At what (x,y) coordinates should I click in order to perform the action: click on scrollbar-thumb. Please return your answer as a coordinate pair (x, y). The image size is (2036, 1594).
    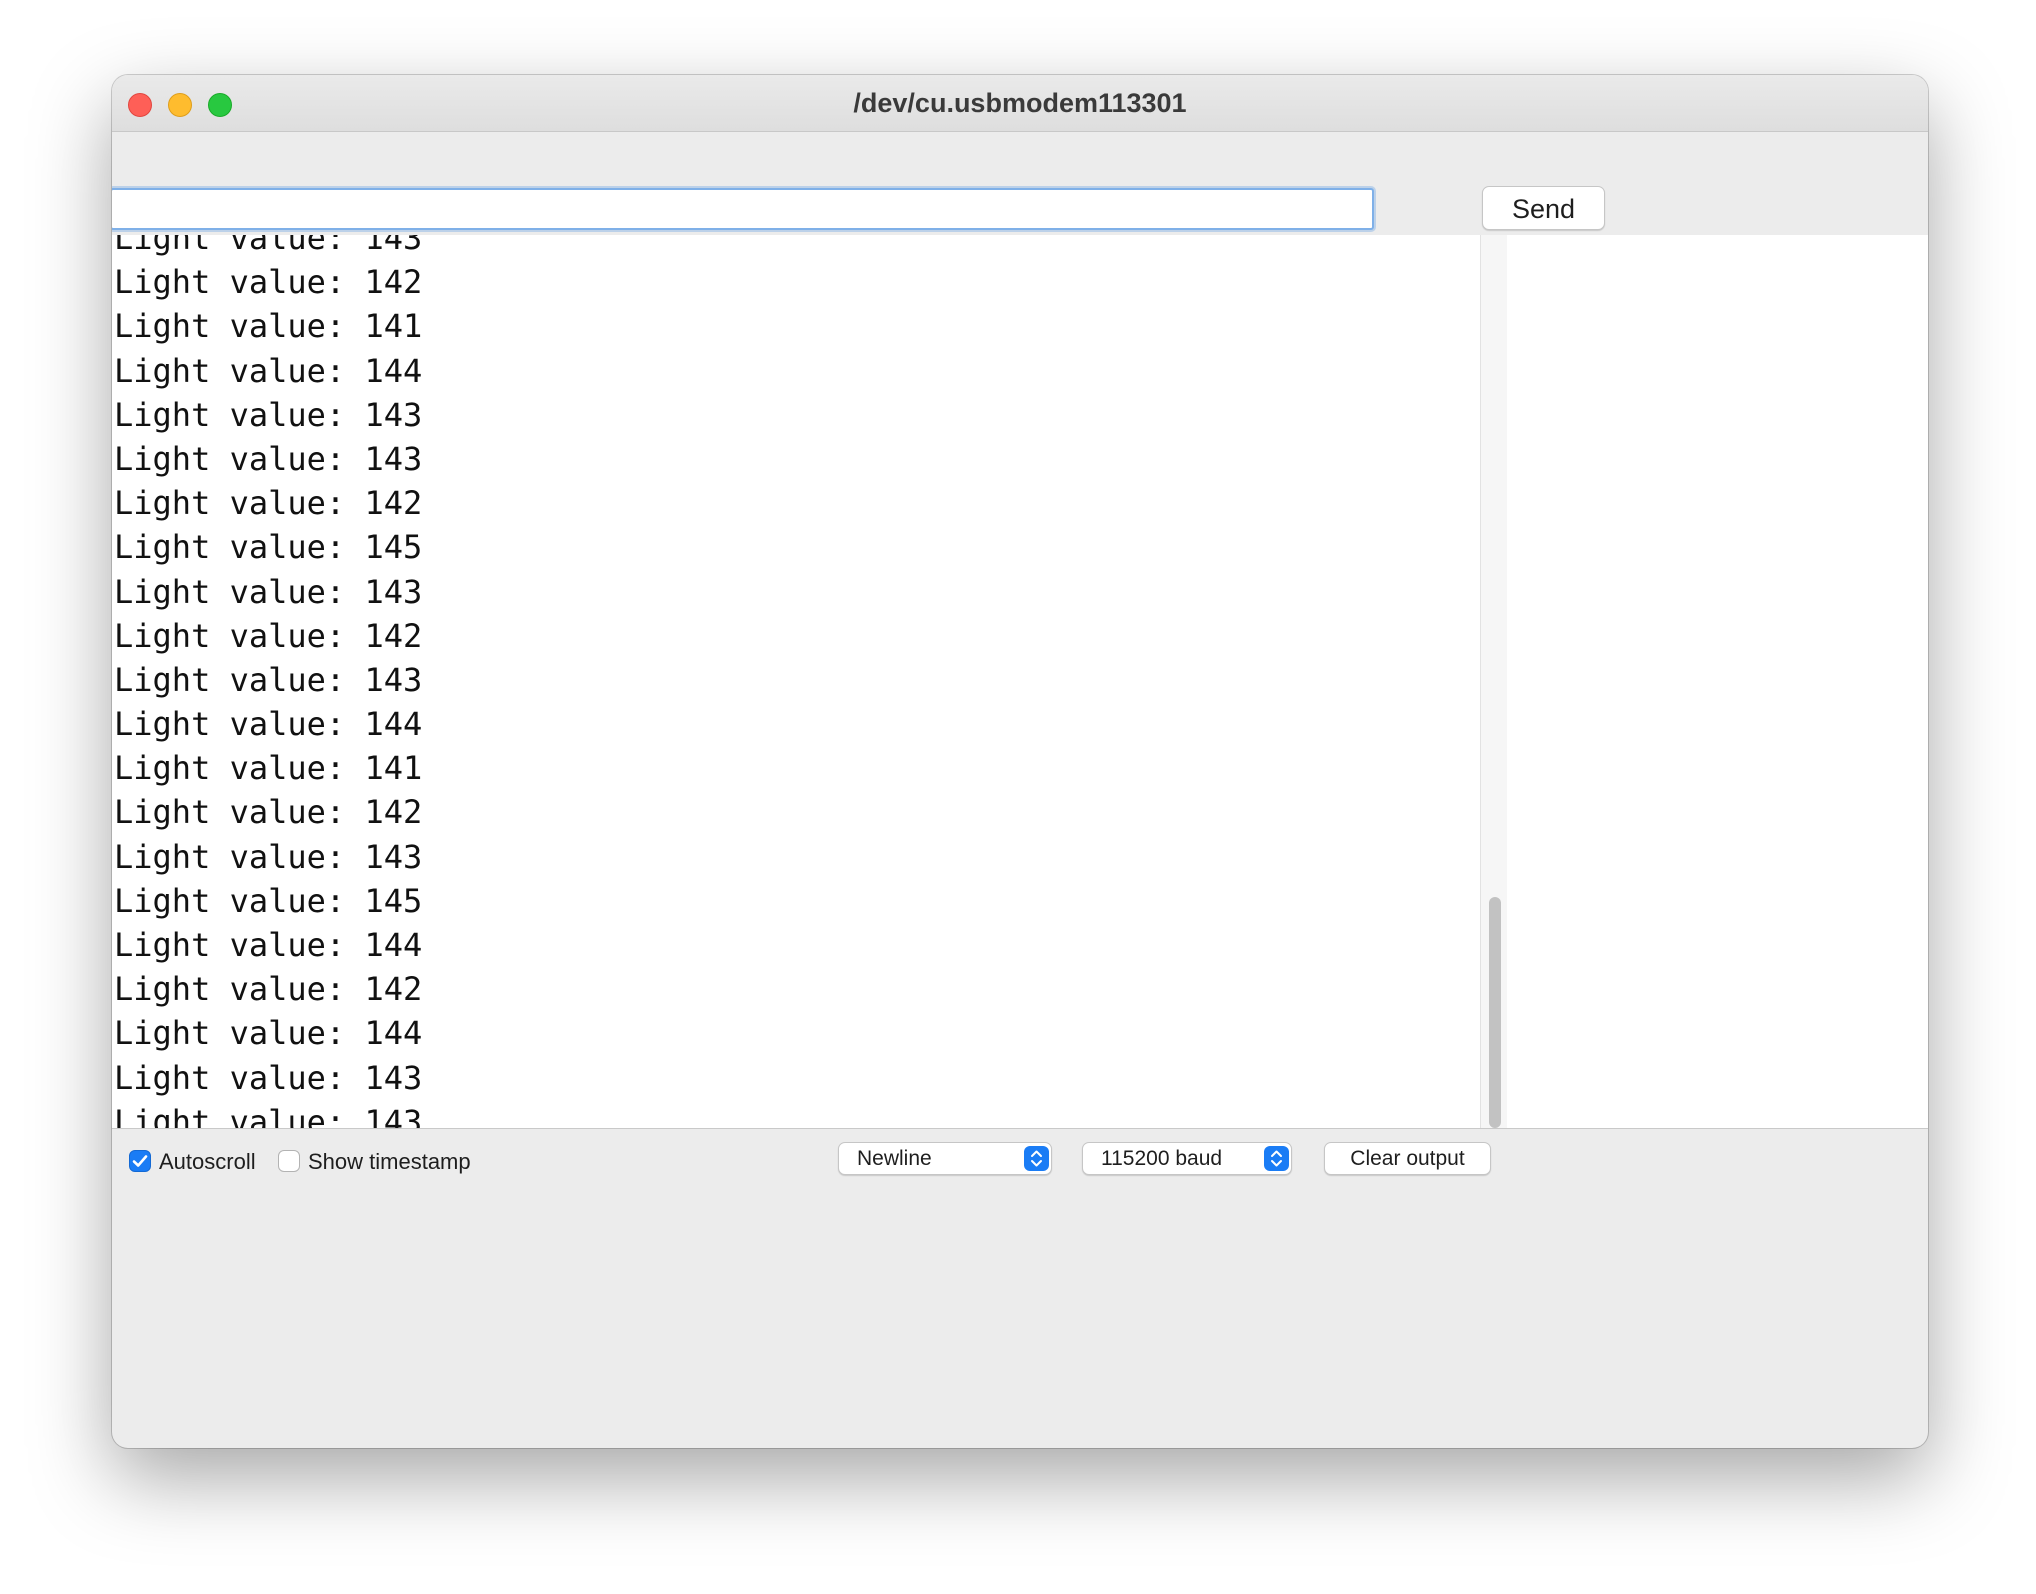
    Looking at the image, I should click on (1495, 1012).